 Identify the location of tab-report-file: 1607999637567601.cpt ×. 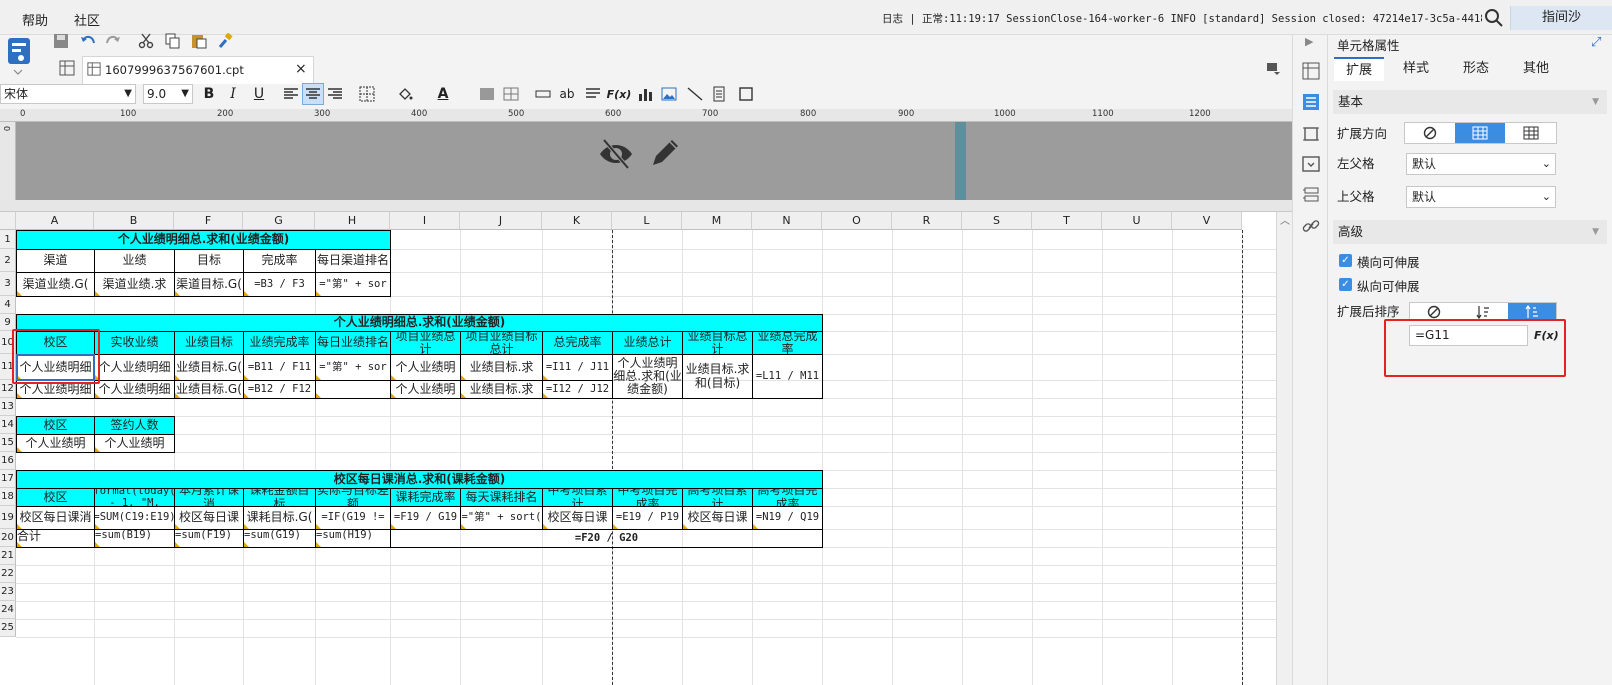
(198, 70).